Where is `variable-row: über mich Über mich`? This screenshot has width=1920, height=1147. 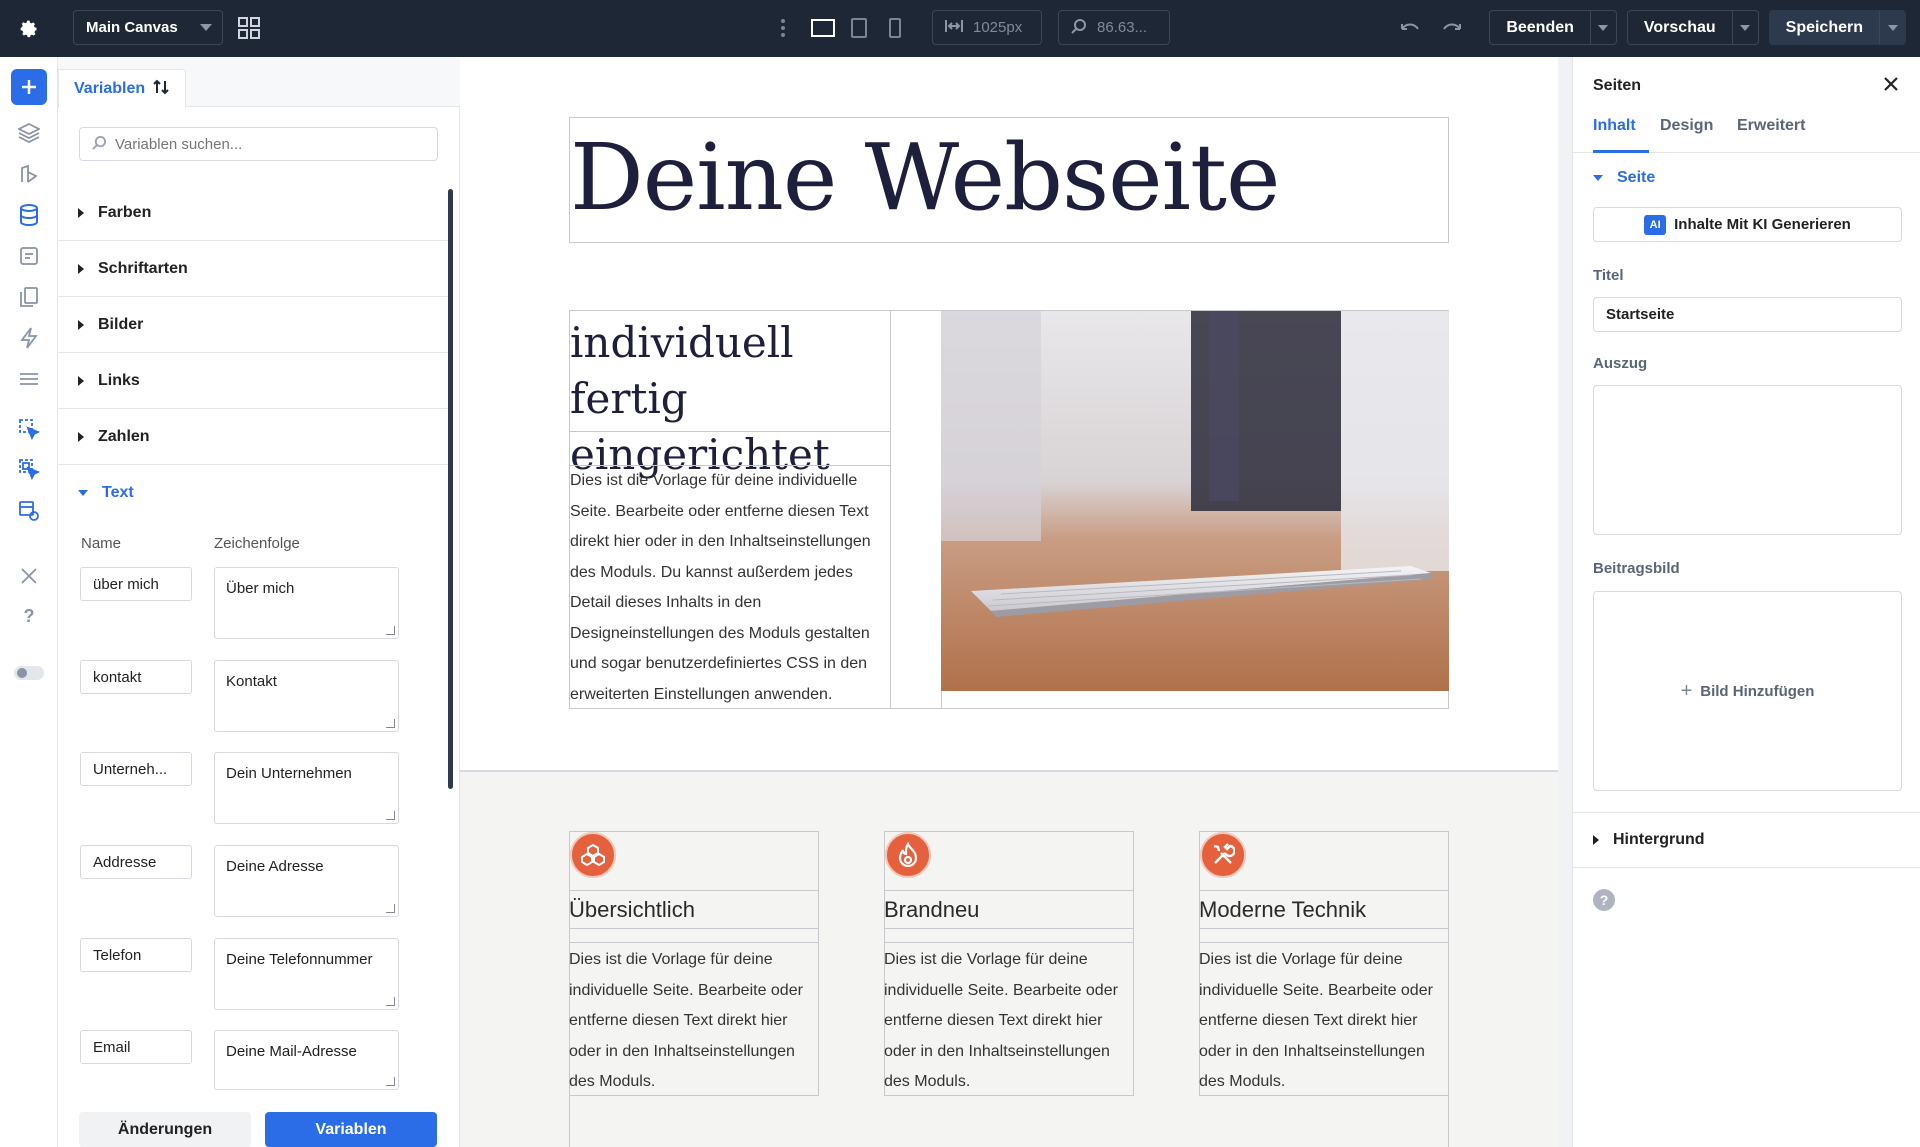
variable-row: über mich Über mich is located at coordinates (239, 607).